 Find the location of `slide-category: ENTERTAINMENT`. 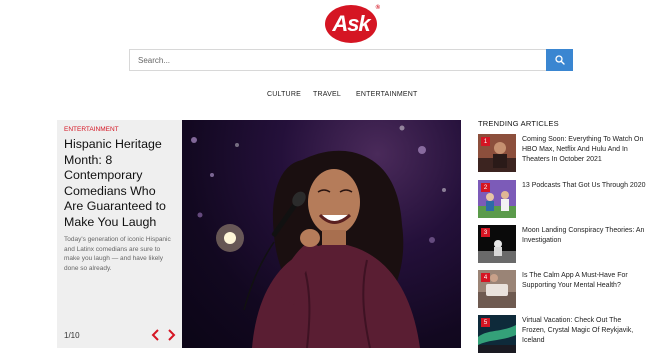

slide-category: ENTERTAINMENT is located at coordinates (91, 129).